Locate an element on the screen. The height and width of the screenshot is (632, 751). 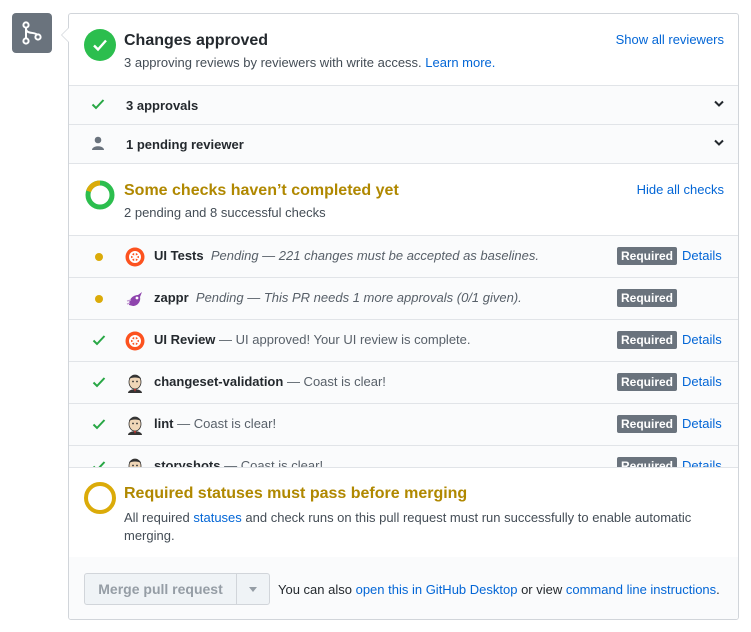
timeline-caret-inner is located at coordinates (65, 35).